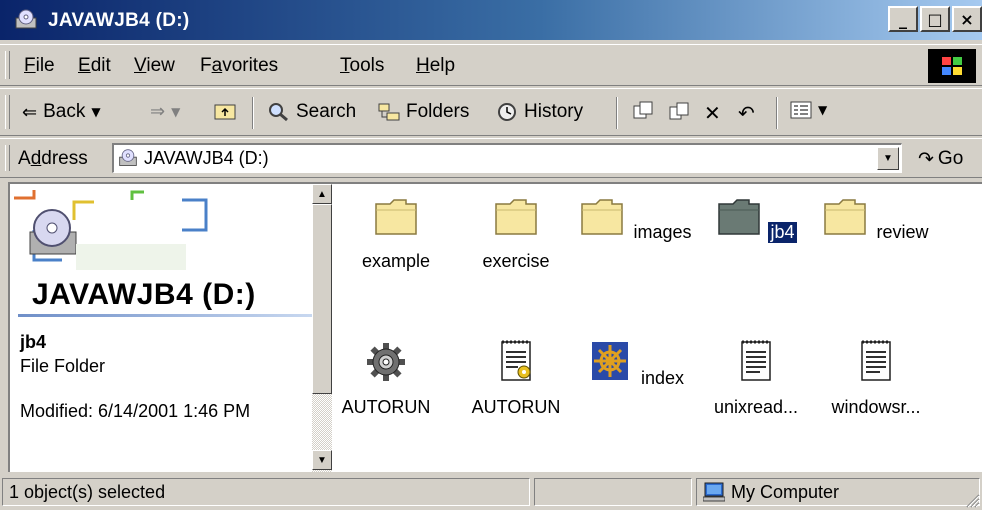 The image size is (982, 510). Describe the element at coordinates (714, 492) in the screenshot. I see `my-computer-icon` at that location.